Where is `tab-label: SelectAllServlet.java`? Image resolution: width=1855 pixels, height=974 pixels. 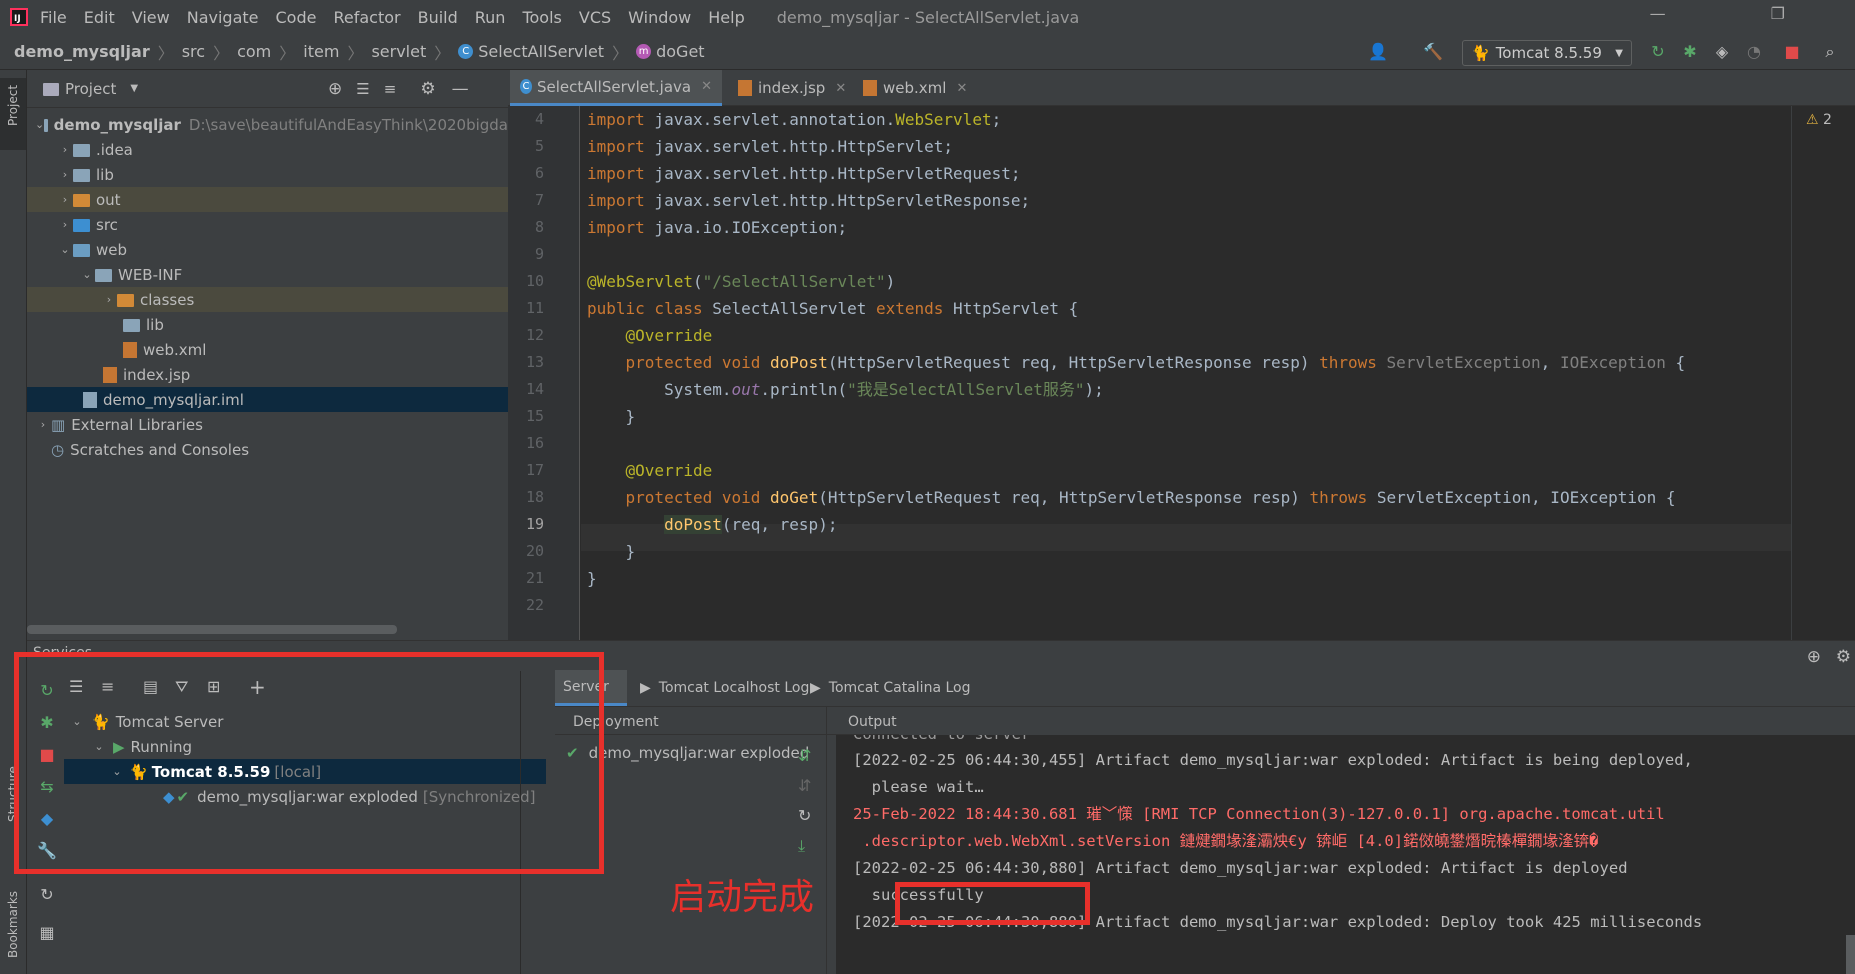 tab-label: SelectAllServlet.java is located at coordinates (614, 86).